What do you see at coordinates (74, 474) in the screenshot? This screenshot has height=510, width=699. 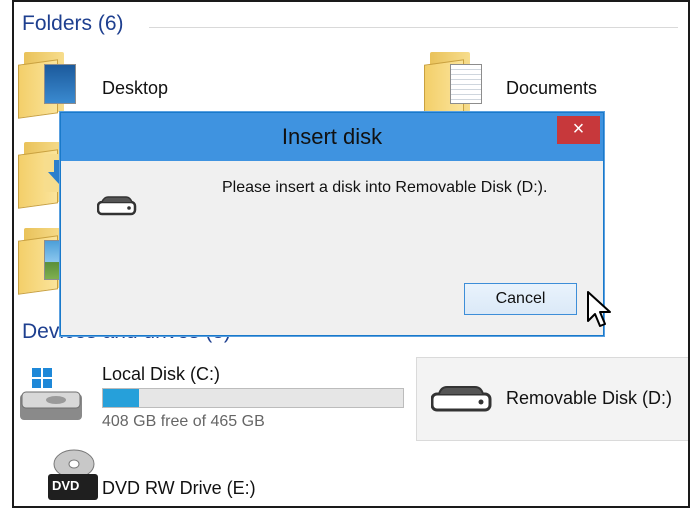 I see `dvd-drive-icon: DVD` at bounding box center [74, 474].